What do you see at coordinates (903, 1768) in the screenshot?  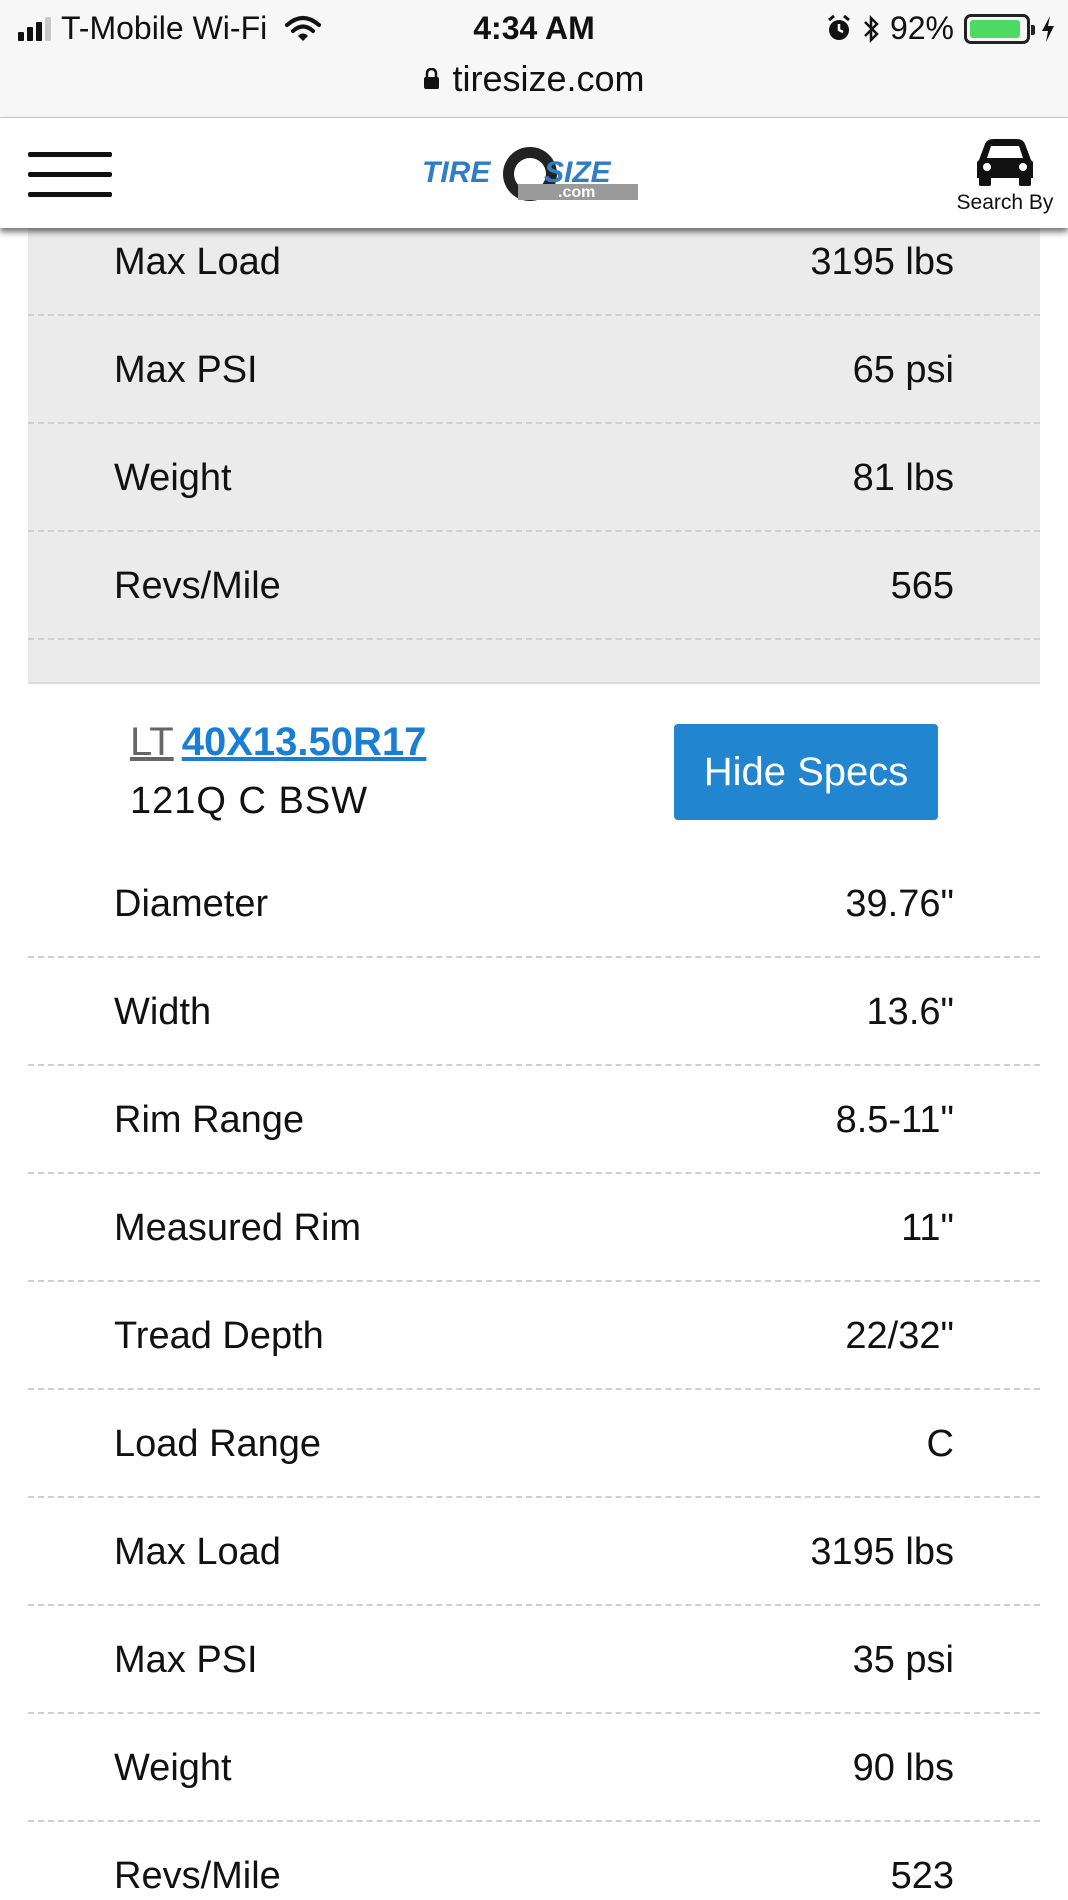 I see `spec-value: 90 lbs` at bounding box center [903, 1768].